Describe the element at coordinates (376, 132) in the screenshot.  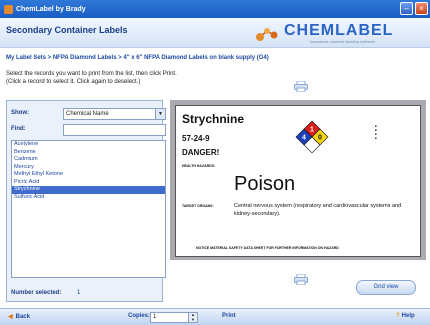
I see `hazard-legend: ■ ■ ■ ■` at that location.